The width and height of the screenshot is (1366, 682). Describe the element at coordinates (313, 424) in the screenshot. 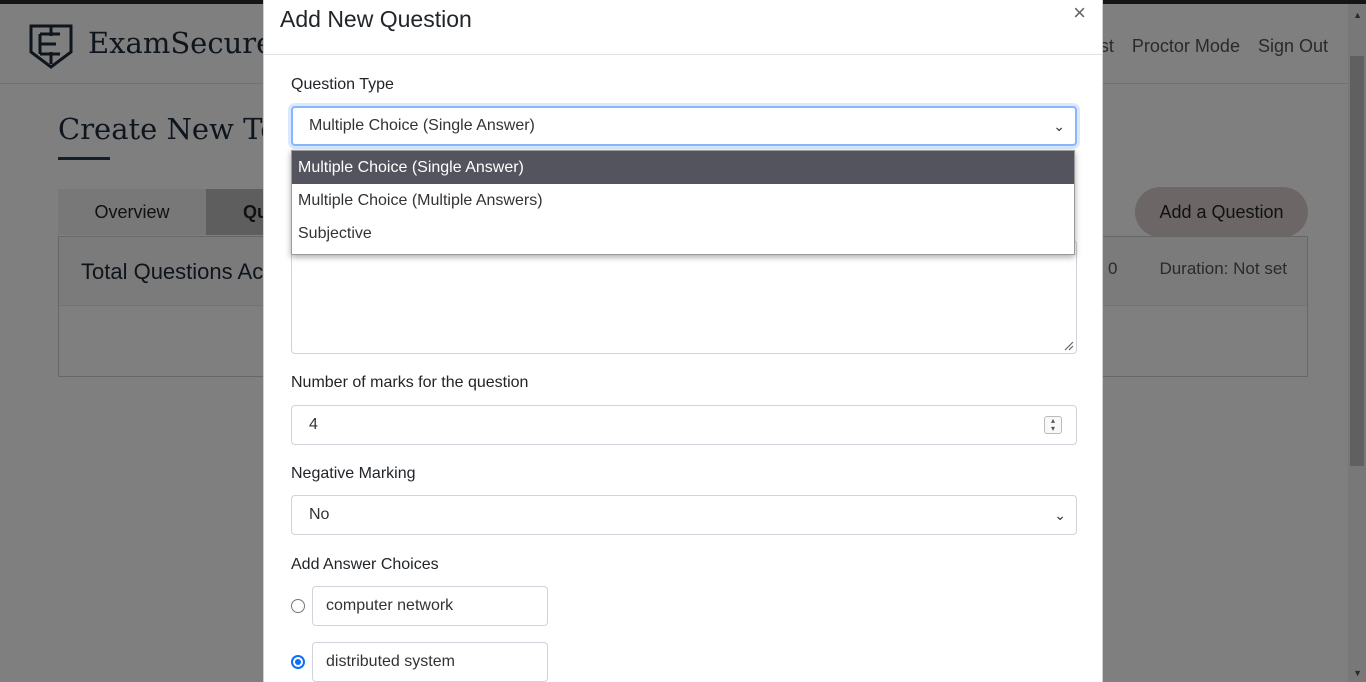

I see `marks-value: 4` at that location.